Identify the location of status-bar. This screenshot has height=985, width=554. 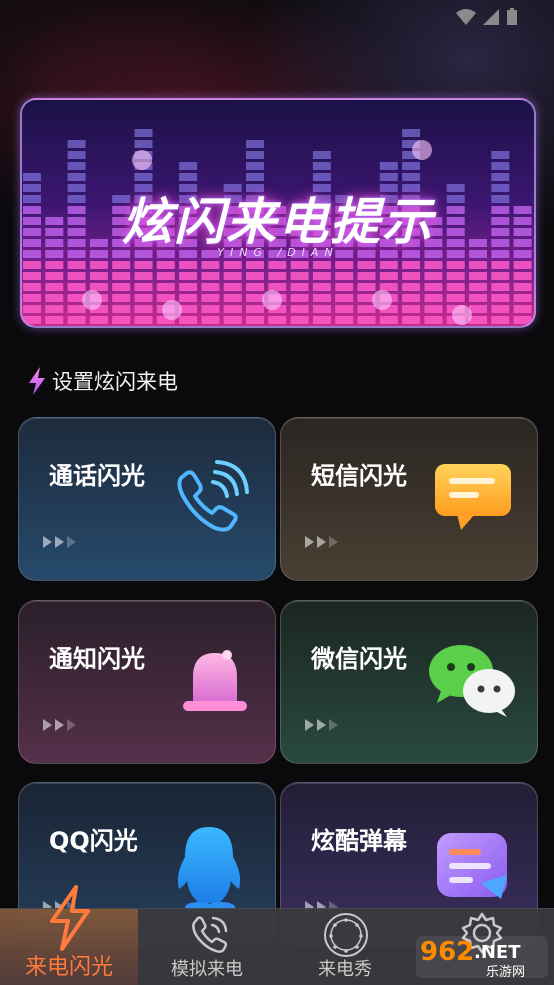
(277, 17).